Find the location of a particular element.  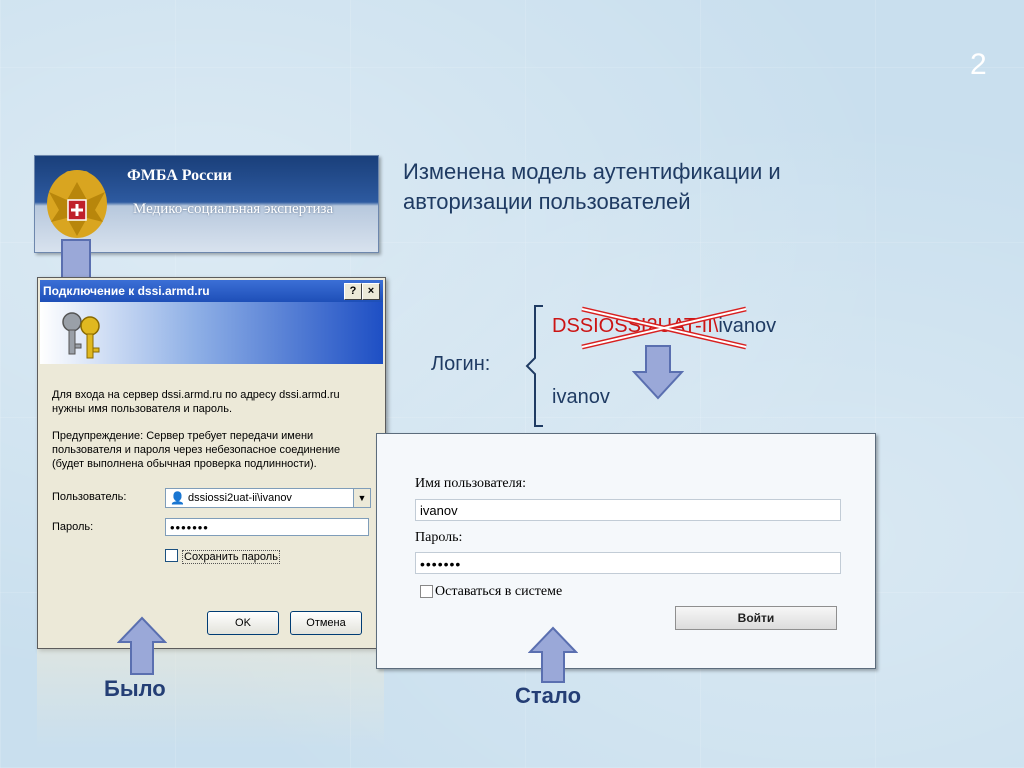

user-combobox-value: dssiossi2uat-ii\ivanov is located at coordinates (240, 498).